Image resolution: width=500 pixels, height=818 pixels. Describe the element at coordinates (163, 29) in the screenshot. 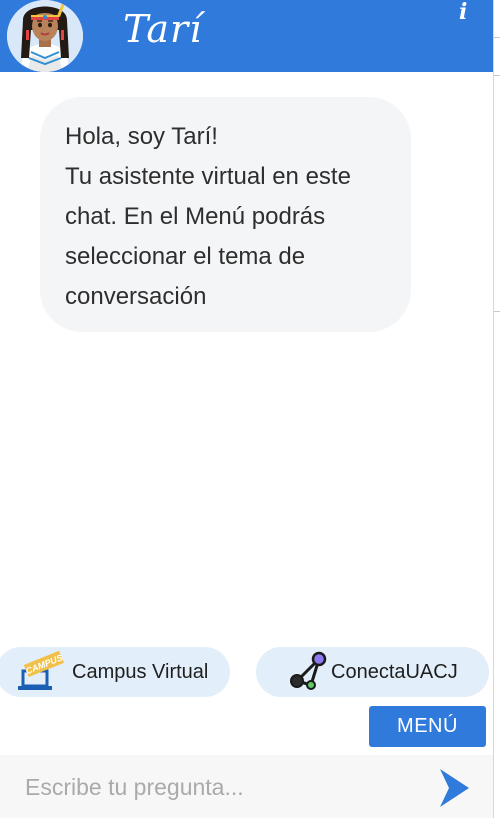

I see `bot-name-title: Tarí` at that location.